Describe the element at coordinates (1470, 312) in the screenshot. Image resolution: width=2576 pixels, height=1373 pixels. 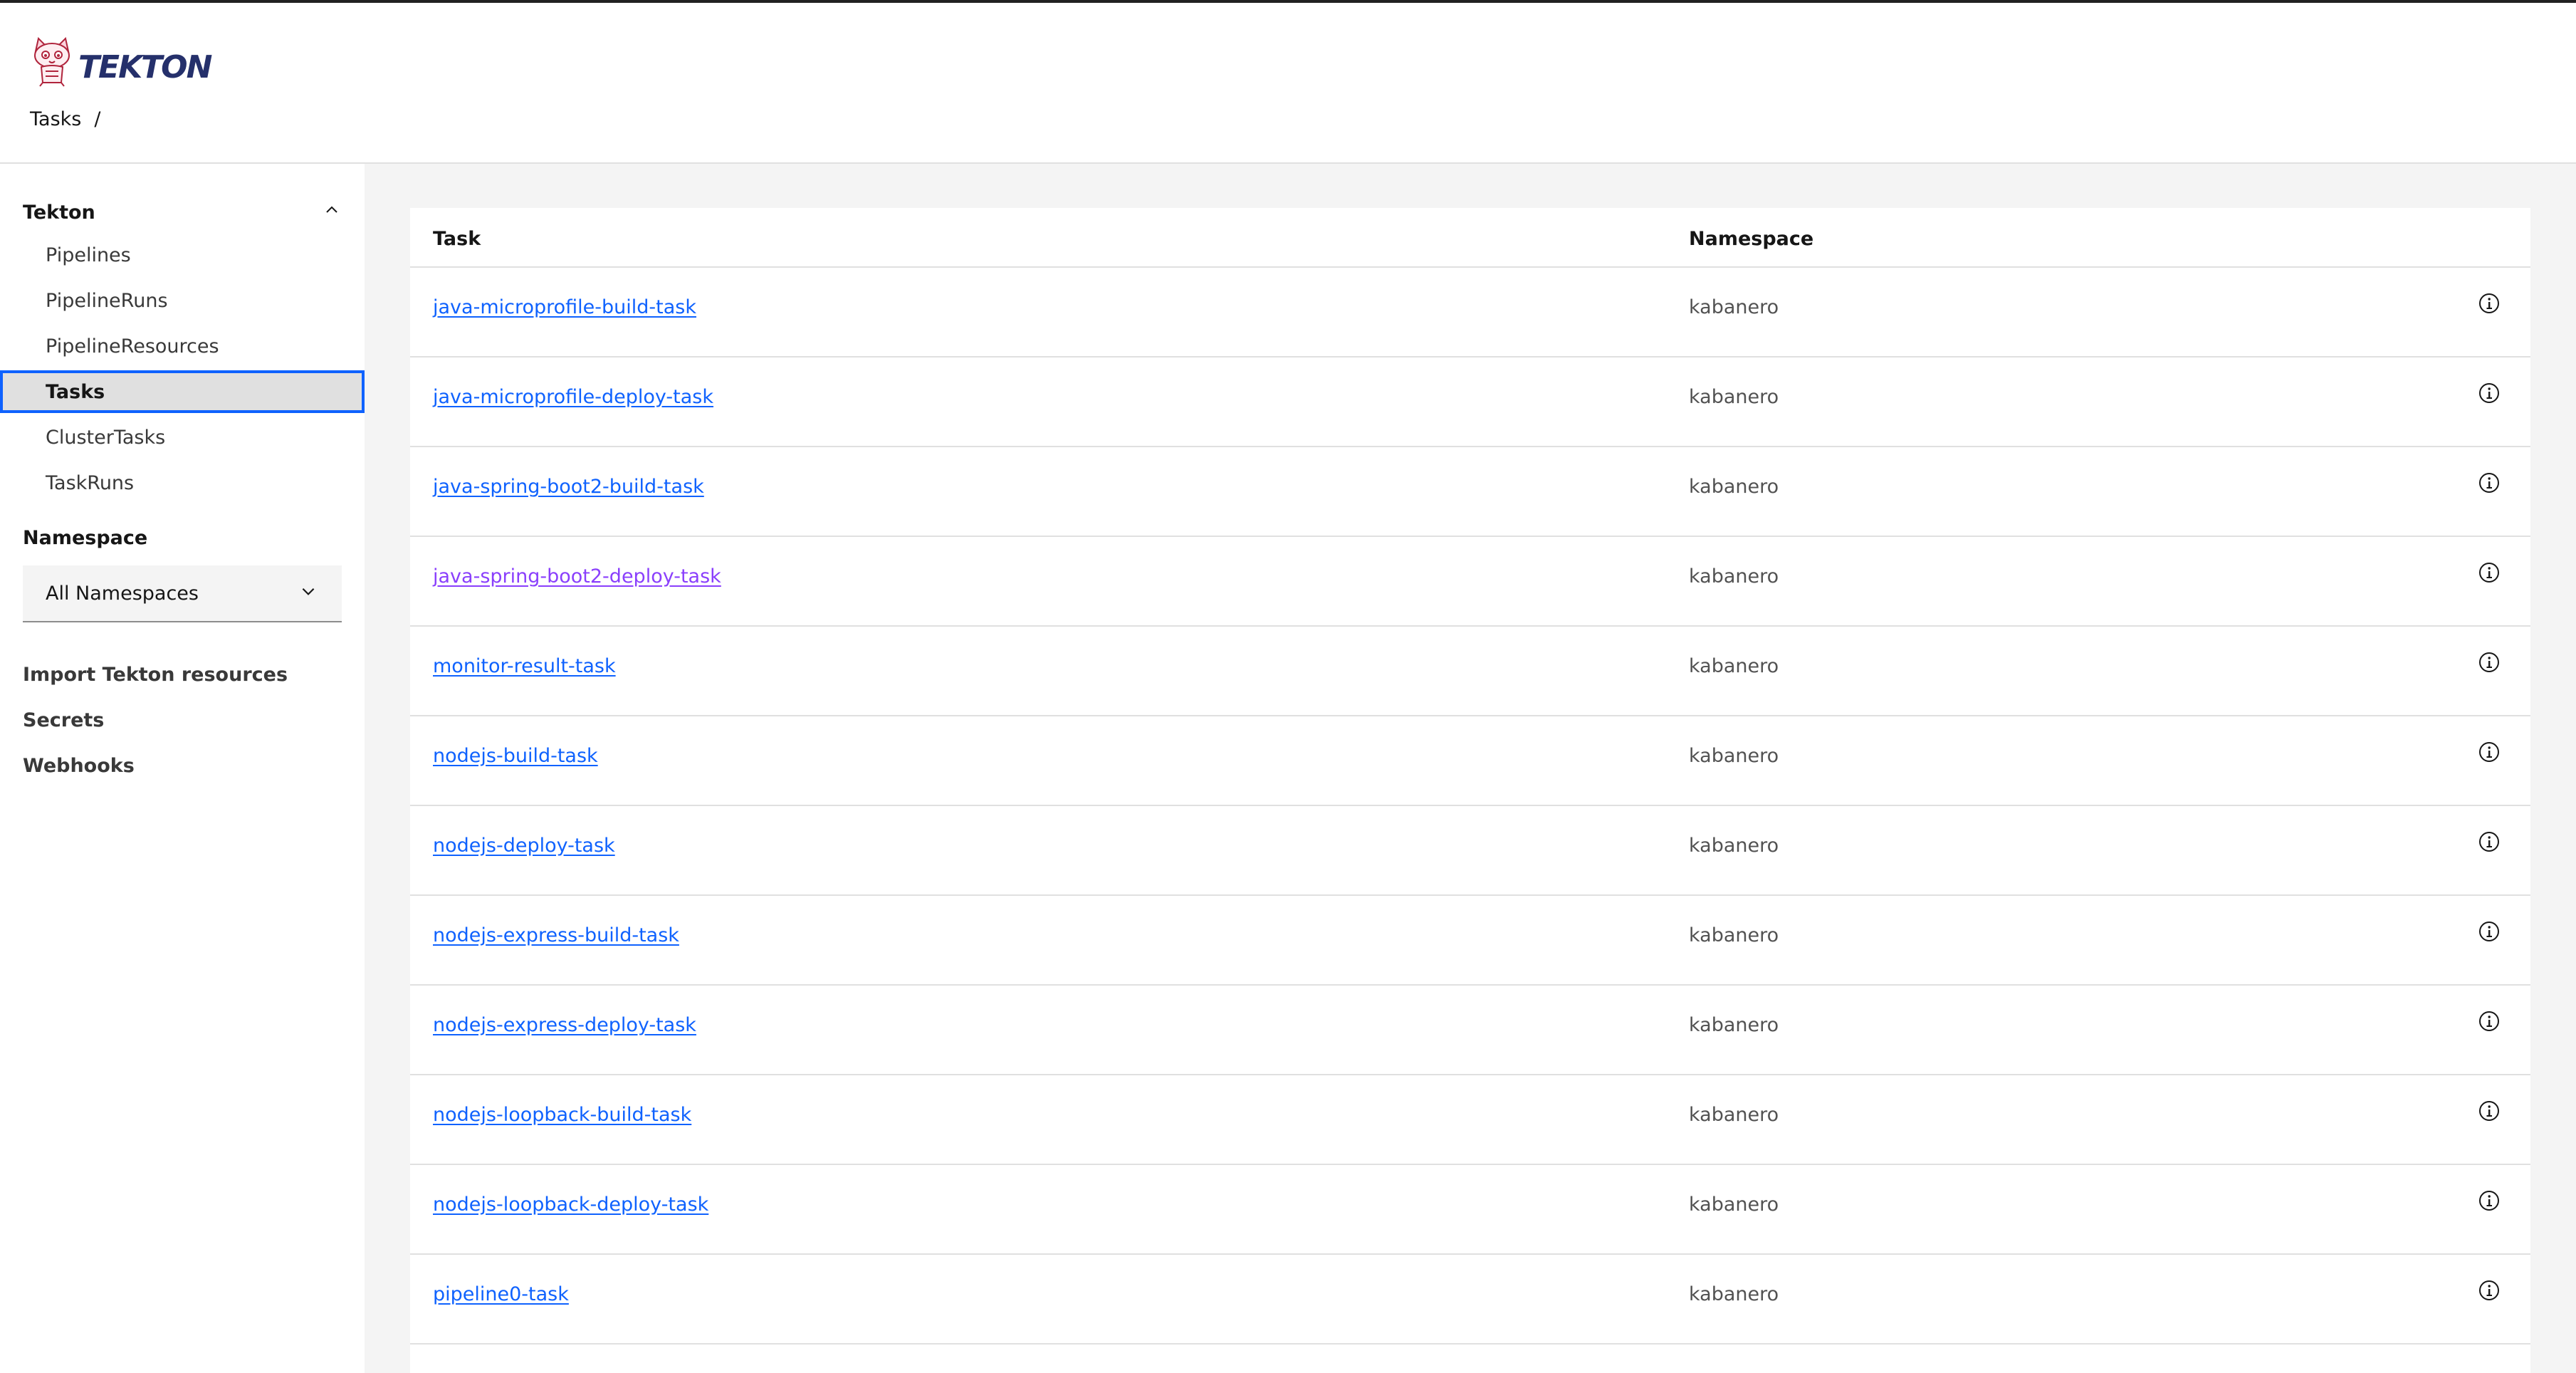
I see `table-row: java-microprofile-build-task kabanero` at that location.